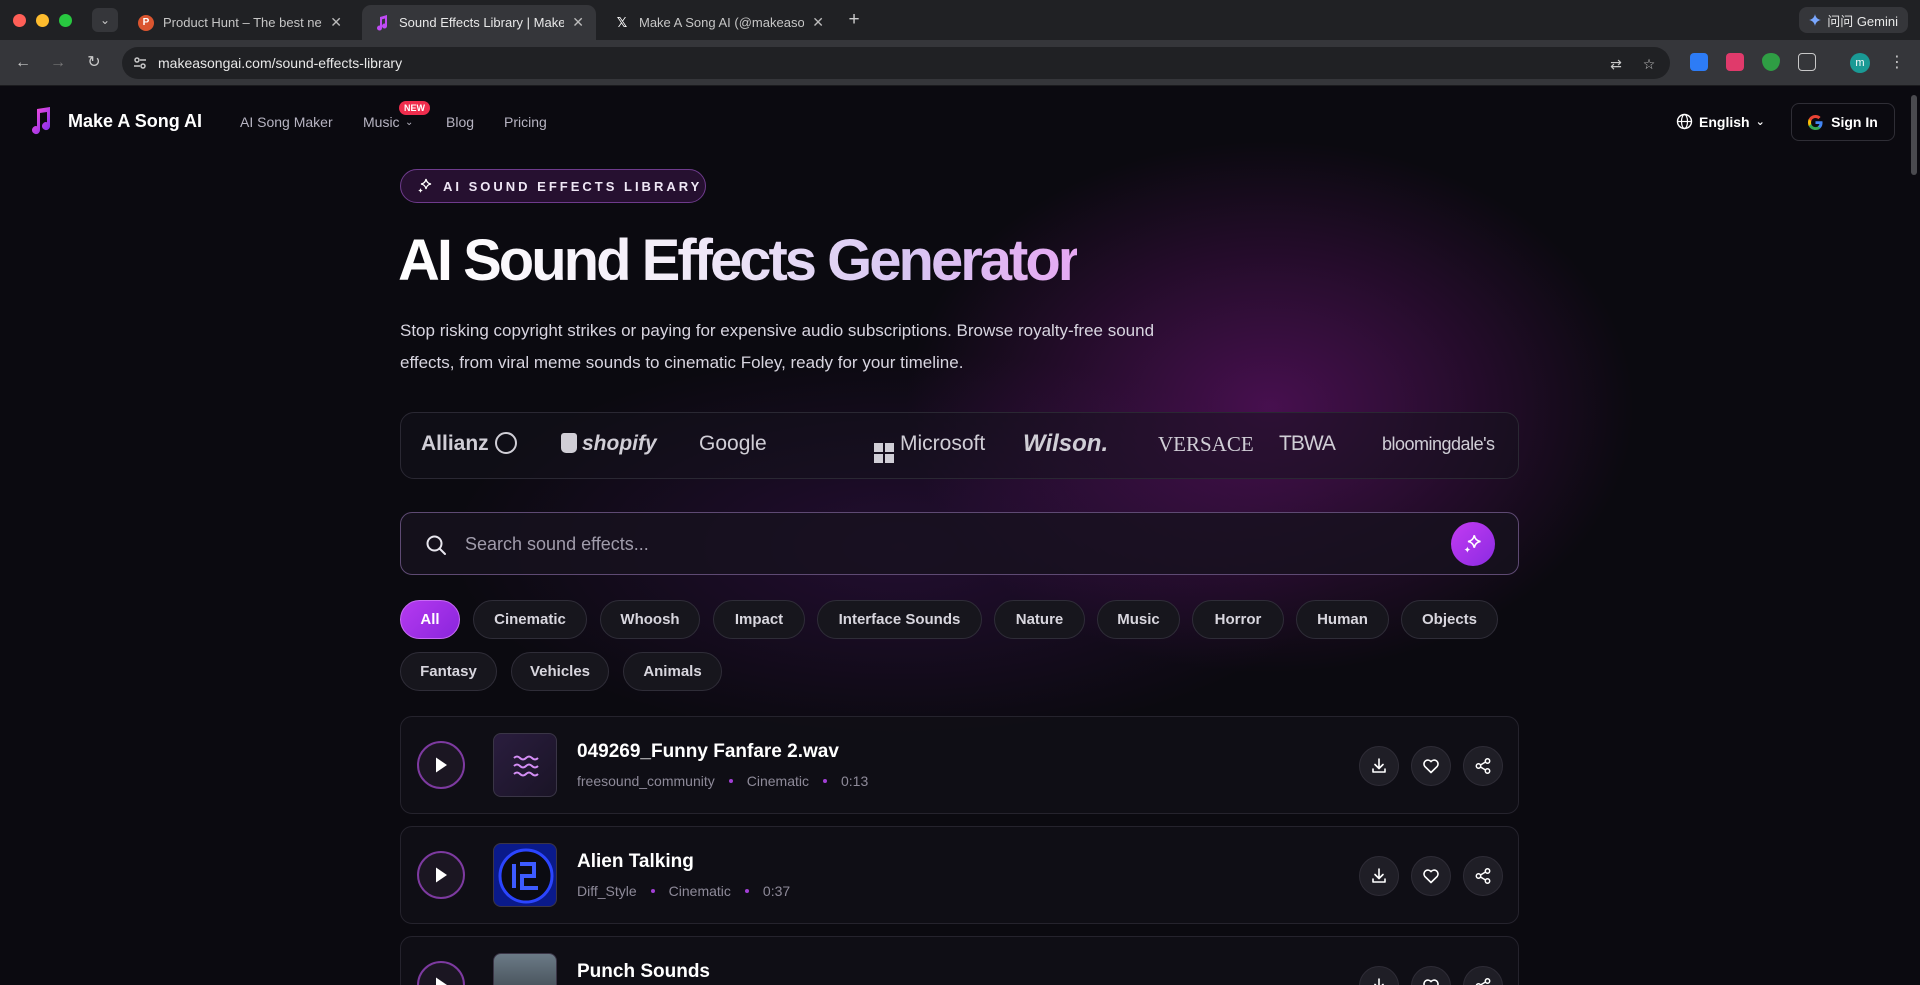  I want to click on category-chip-cinematic: Cinematic, so click(530, 619).